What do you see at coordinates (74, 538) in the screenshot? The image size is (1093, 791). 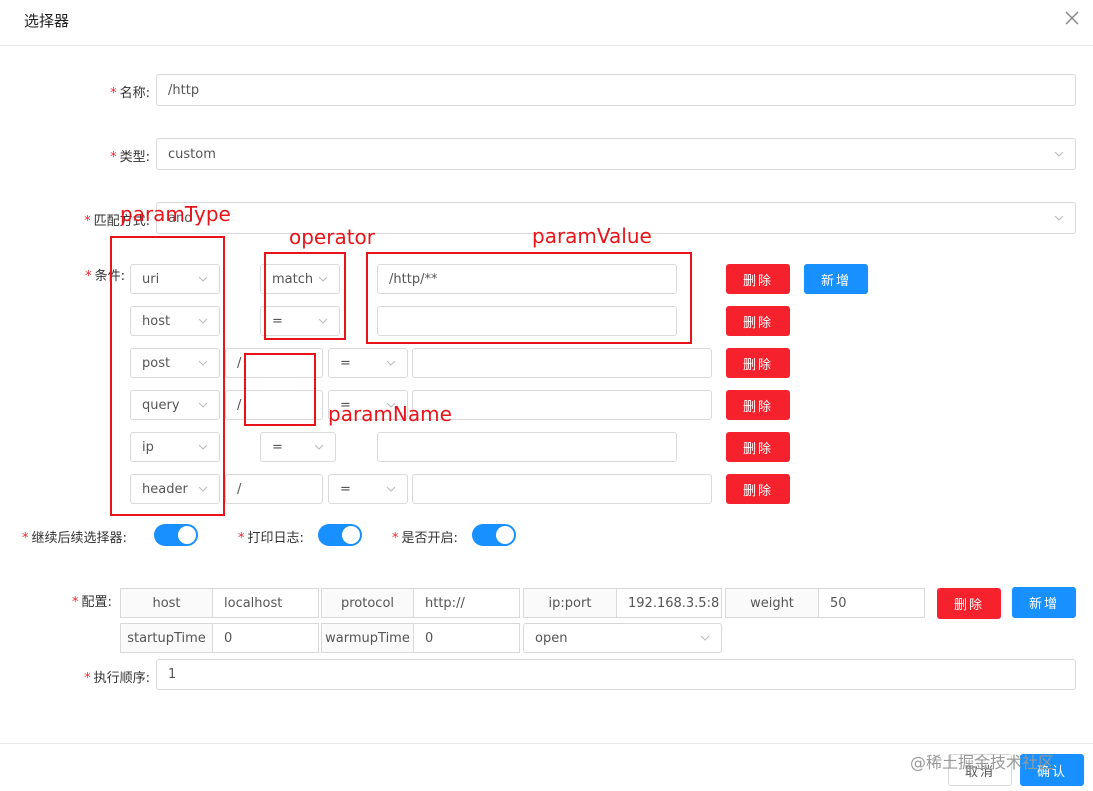 I see `continue-label: * 继续后续选择器:` at bounding box center [74, 538].